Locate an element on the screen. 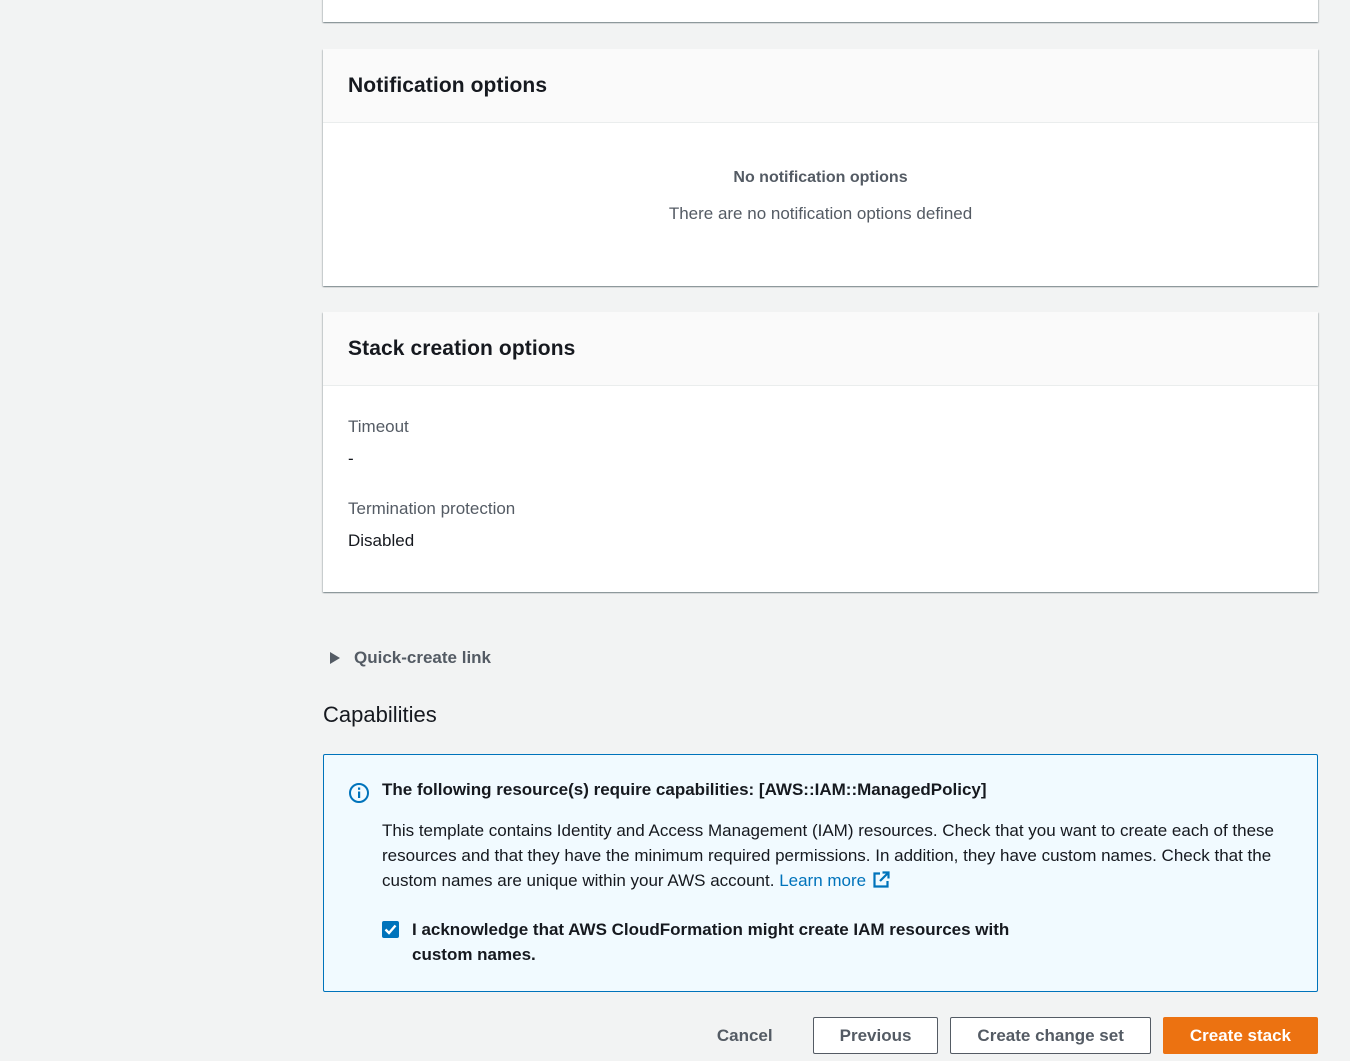 This screenshot has width=1350, height=1061. termination-protection-value: Disabled is located at coordinates (381, 540).